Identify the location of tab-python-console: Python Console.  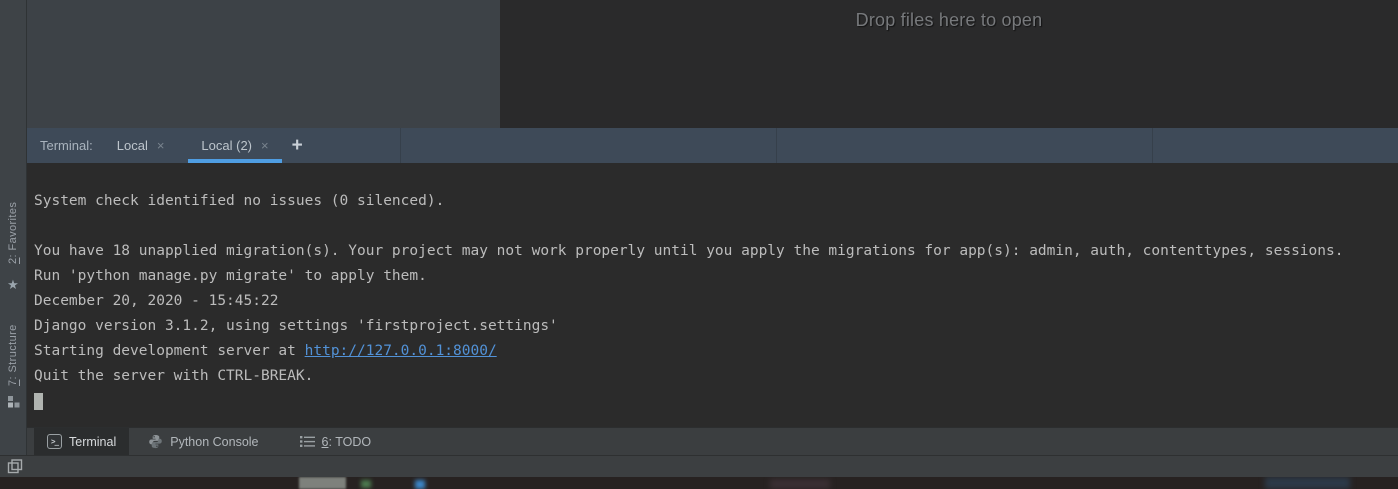
(203, 441).